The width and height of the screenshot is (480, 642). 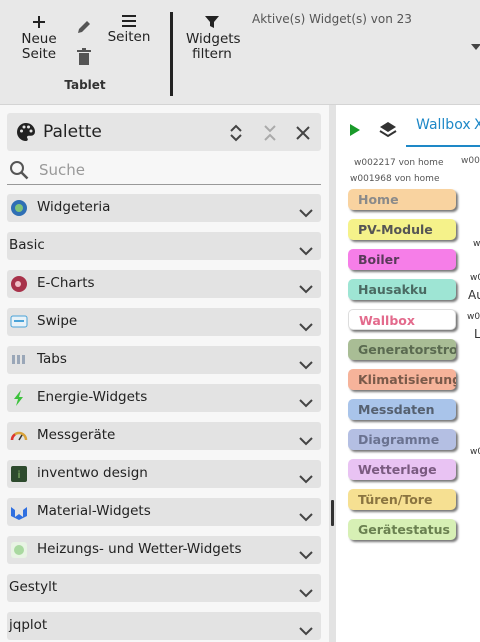 What do you see at coordinates (164, 474) in the screenshot?
I see `palette-category-inventwo-design: i inventwo design` at bounding box center [164, 474].